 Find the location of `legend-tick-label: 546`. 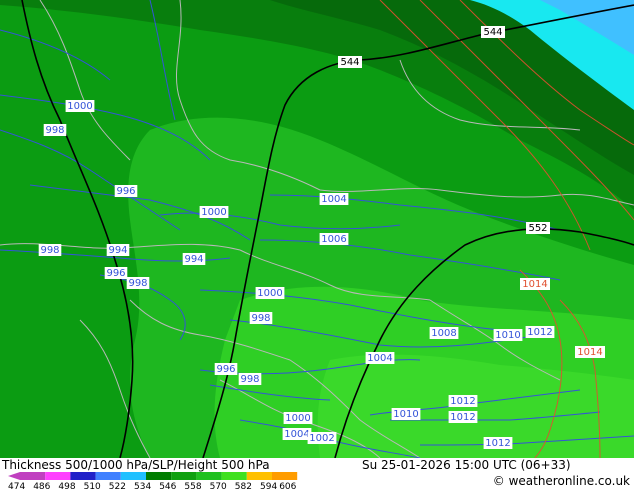

legend-tick-label: 546 is located at coordinates (167, 486).